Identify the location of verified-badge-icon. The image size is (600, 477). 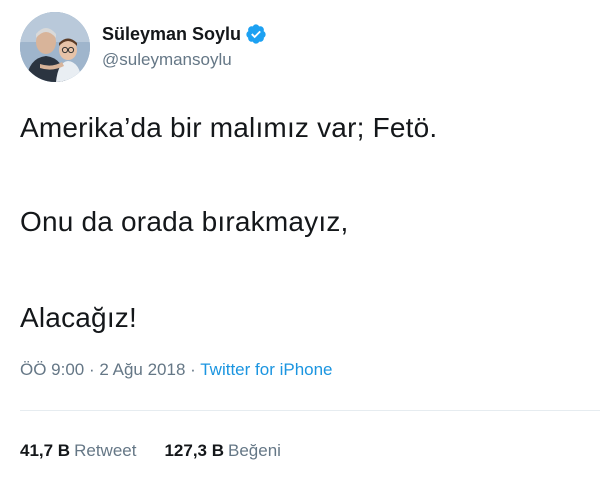
(256, 34).